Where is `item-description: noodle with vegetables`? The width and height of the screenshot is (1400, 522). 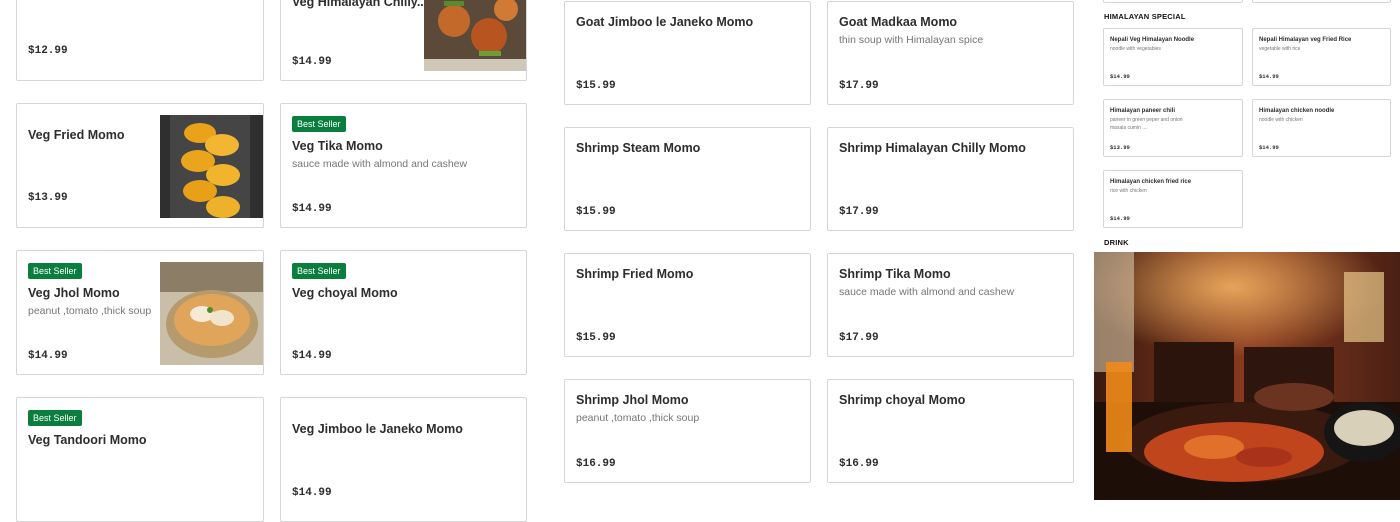 item-description: noodle with vegetables is located at coordinates (1135, 49).